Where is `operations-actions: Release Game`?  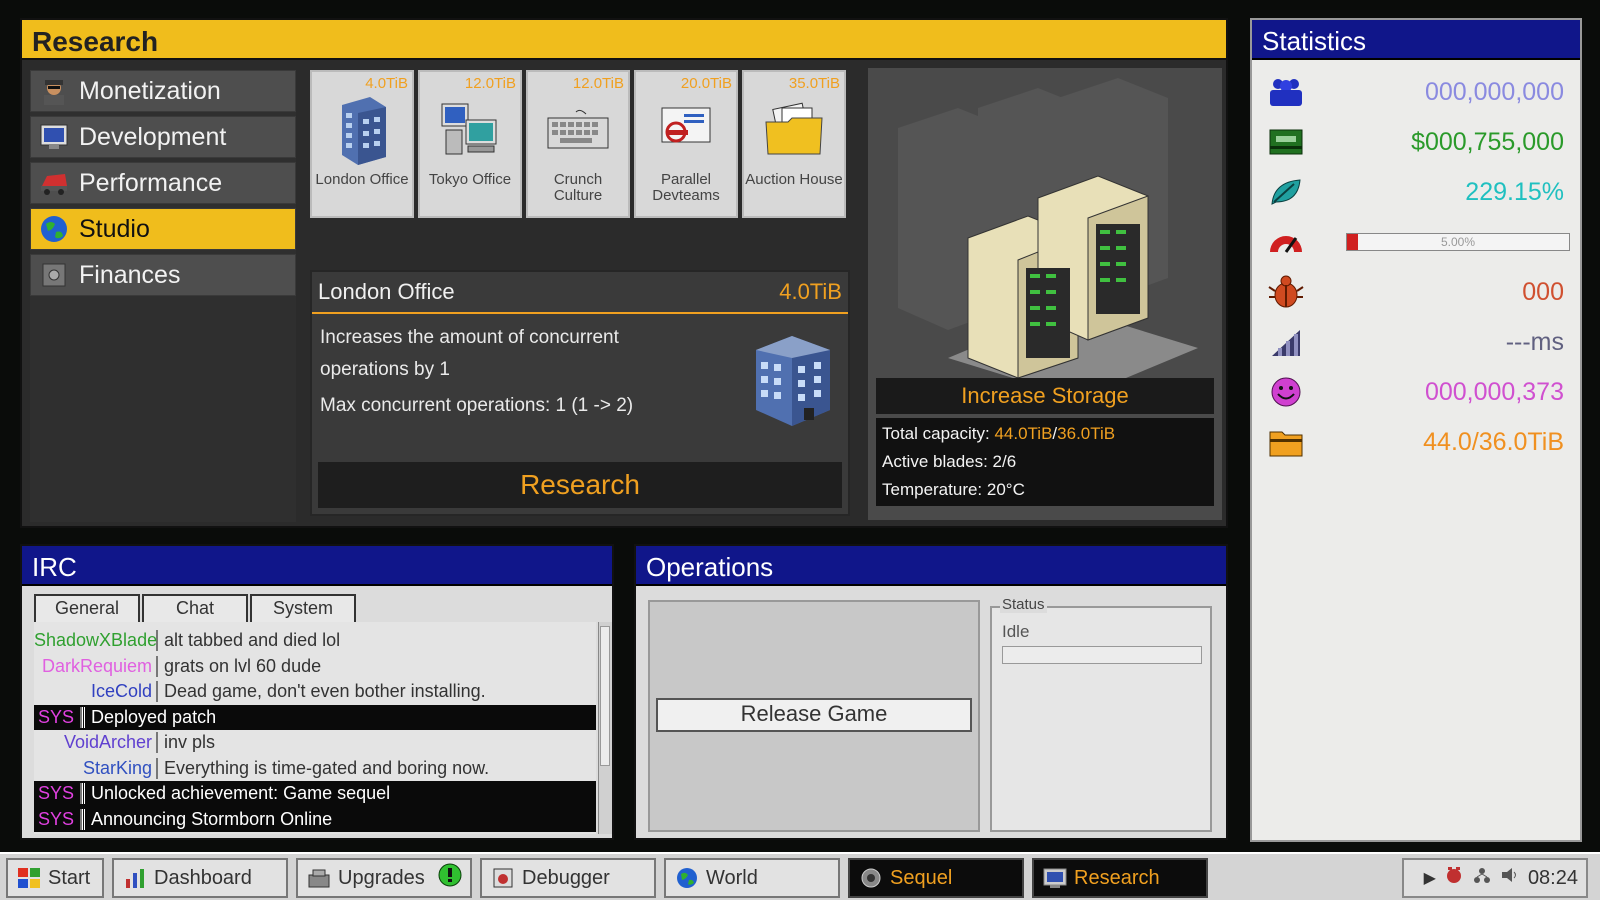
operations-actions: Release Game is located at coordinates (814, 716).